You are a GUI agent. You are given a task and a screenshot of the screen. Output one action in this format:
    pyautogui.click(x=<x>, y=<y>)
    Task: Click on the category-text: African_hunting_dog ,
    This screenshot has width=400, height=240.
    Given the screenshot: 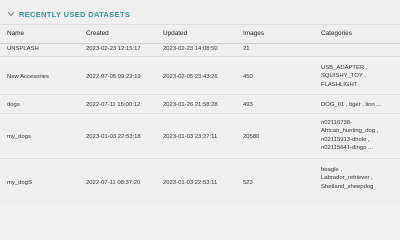 What is the action you would take?
    pyautogui.click(x=350, y=131)
    